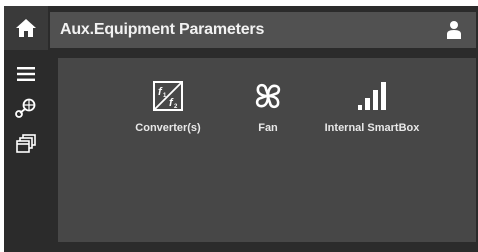 This screenshot has height=252, width=478. What do you see at coordinates (162, 29) in the screenshot?
I see `page-title: Aux.Equipment Parameters` at bounding box center [162, 29].